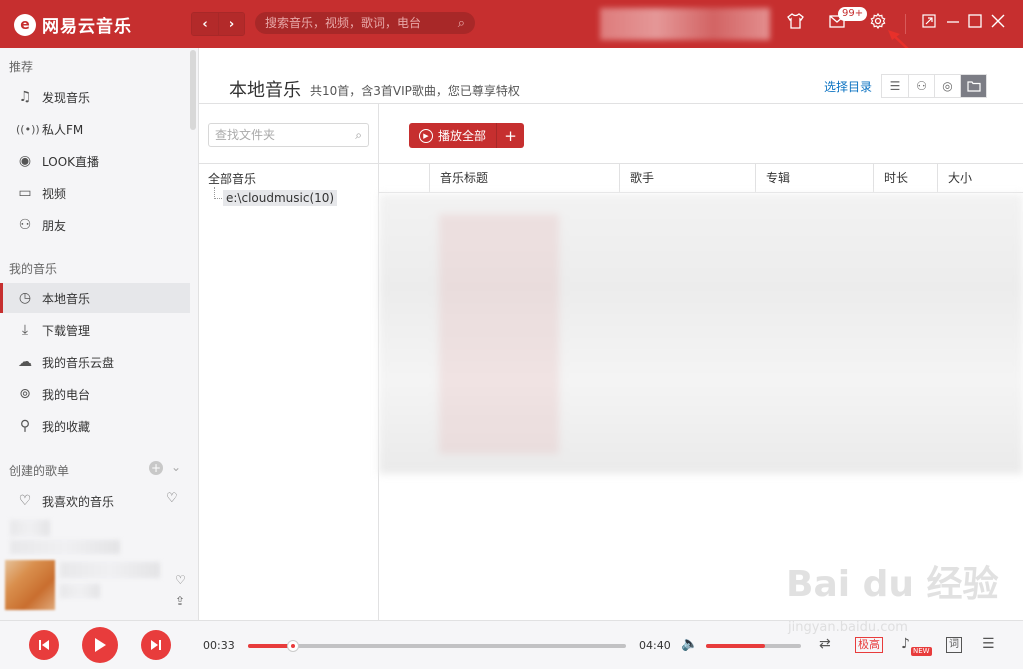 The height and width of the screenshot is (669, 1023). I want to click on folder-search-input, so click(280, 135).